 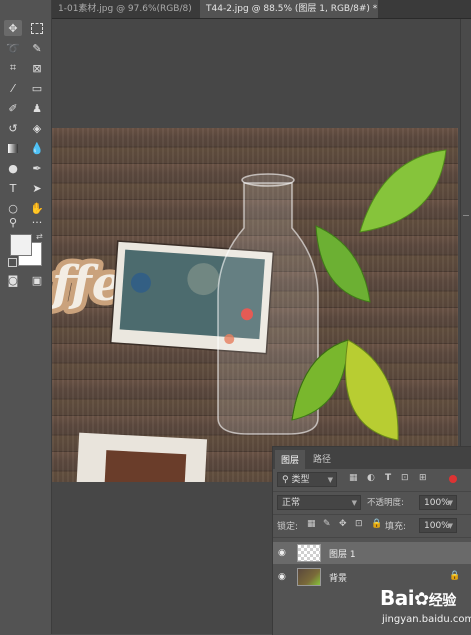 I want to click on tab-title: T44-2.jpg @ 88.5% (图层 1, RGB/8#) *, so click(x=291, y=9).